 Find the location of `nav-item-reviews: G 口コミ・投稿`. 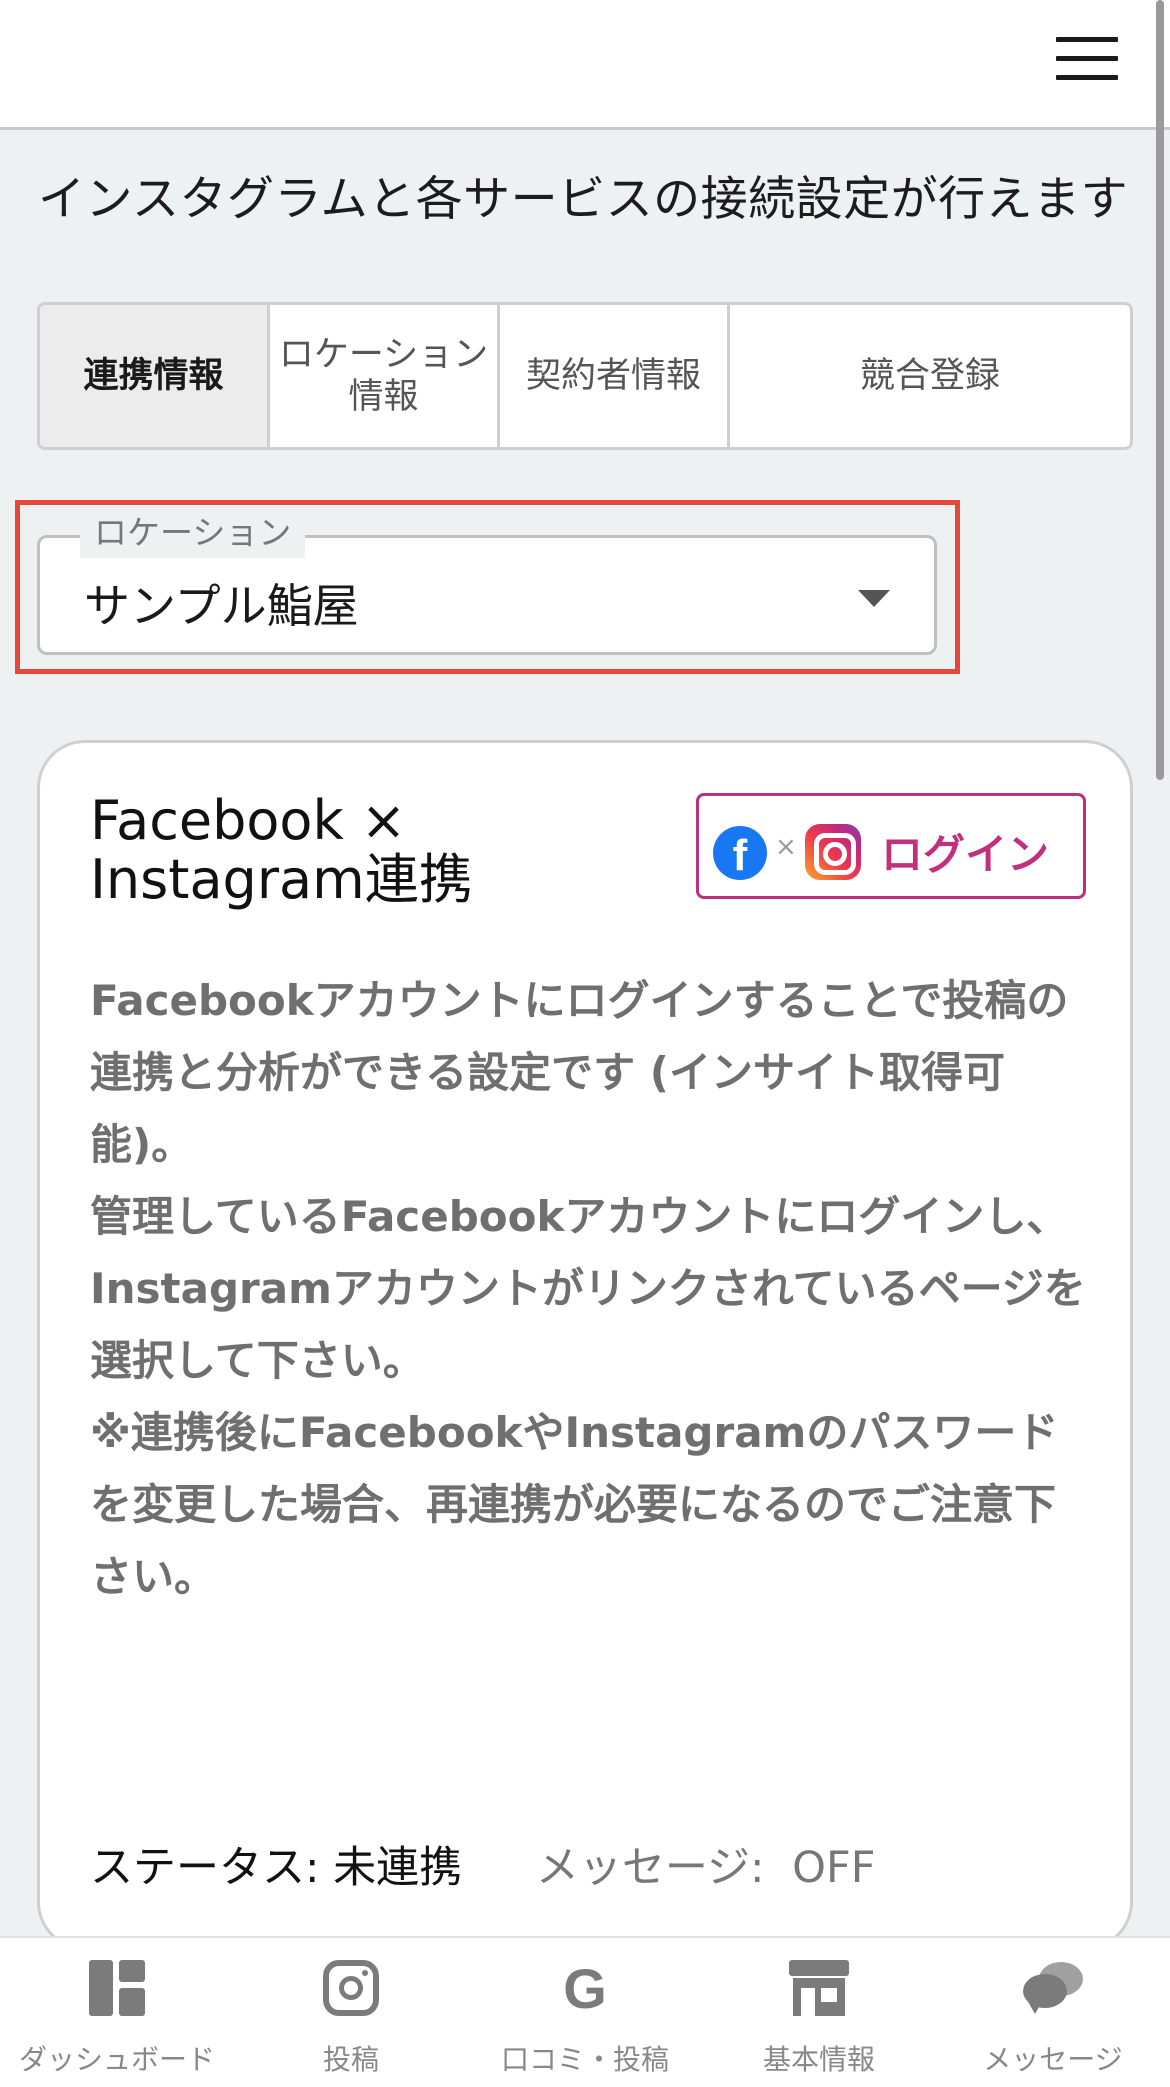

nav-item-reviews: G 口コミ・投稿 is located at coordinates (585, 2012).